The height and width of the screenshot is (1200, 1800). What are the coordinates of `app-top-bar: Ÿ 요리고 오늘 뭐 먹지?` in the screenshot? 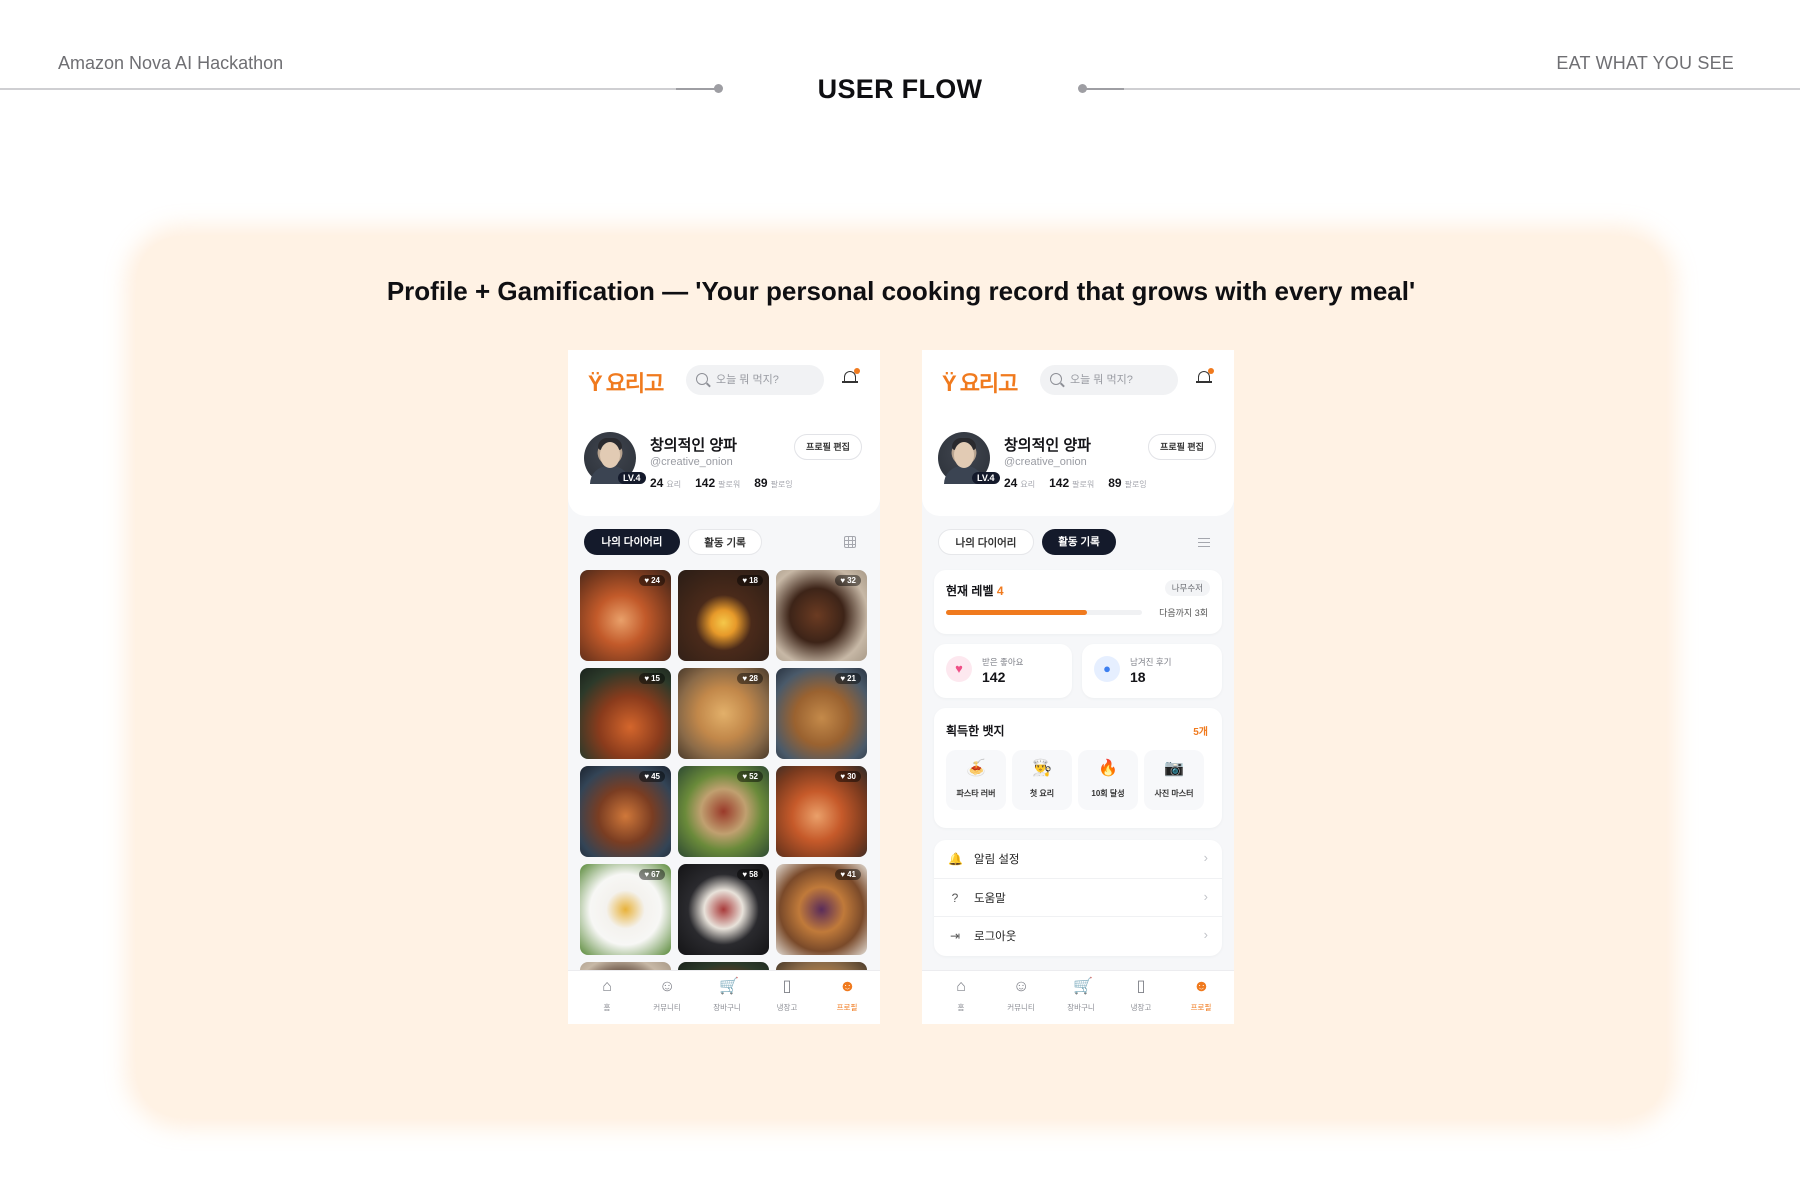 It's located at (1078, 380).